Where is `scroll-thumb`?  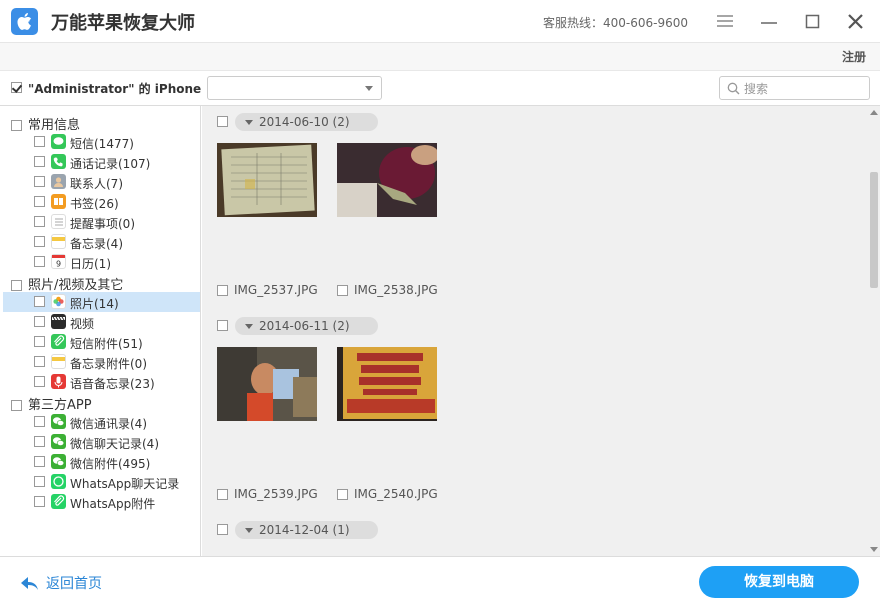
scroll-thumb is located at coordinates (874, 230).